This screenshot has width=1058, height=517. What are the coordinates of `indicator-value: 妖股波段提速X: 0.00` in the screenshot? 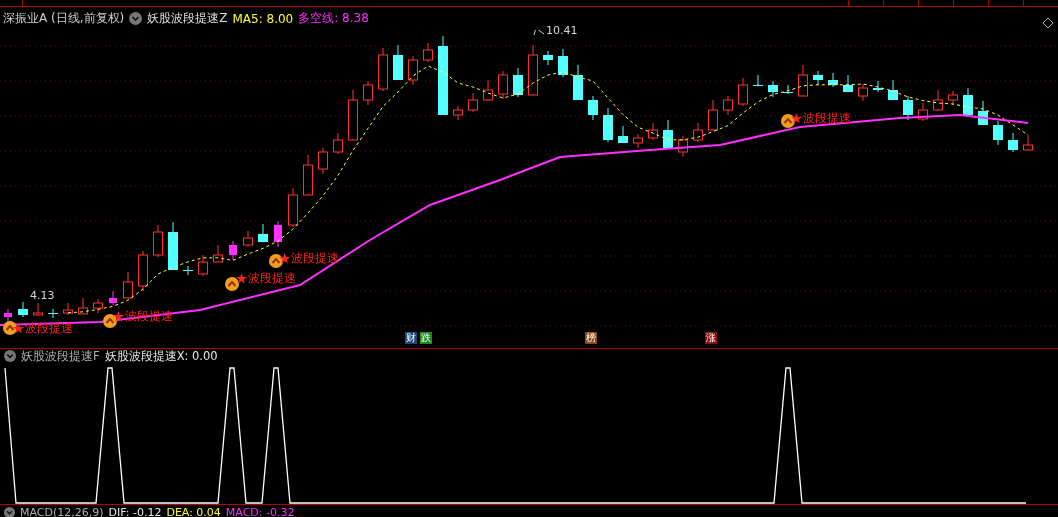 It's located at (161, 356).